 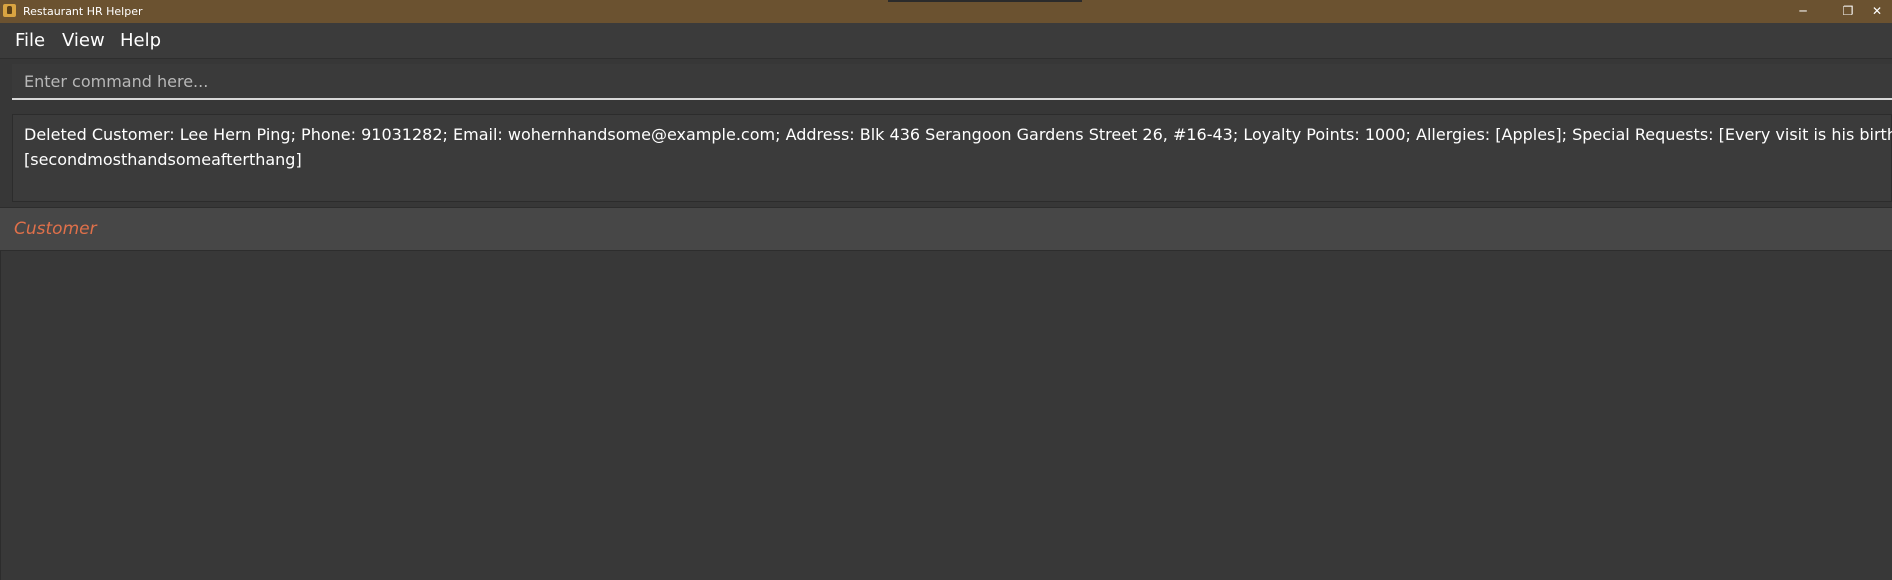 What do you see at coordinates (55, 229) in the screenshot?
I see `customer-list-title: Customer` at bounding box center [55, 229].